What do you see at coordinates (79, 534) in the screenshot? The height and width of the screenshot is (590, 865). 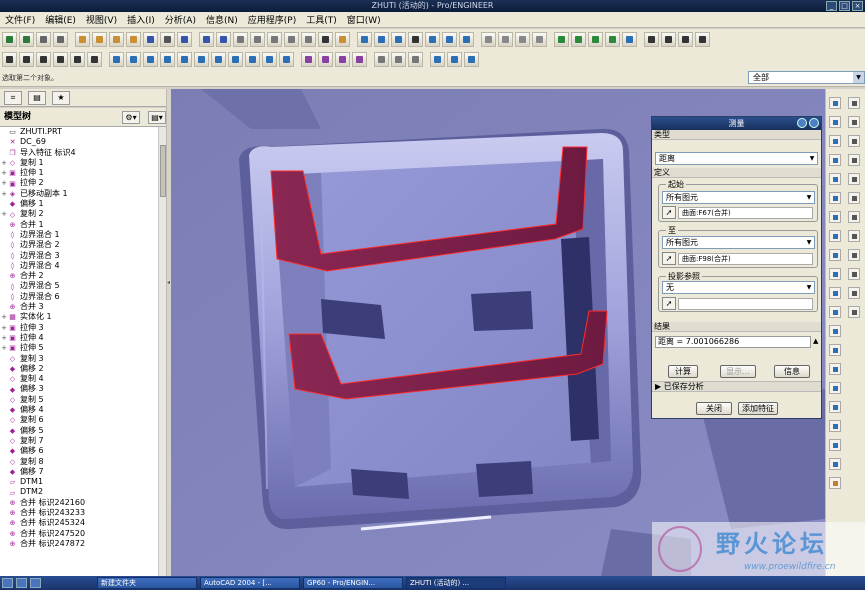 I see `tree-item: ⊕ 合并 标识247520` at bounding box center [79, 534].